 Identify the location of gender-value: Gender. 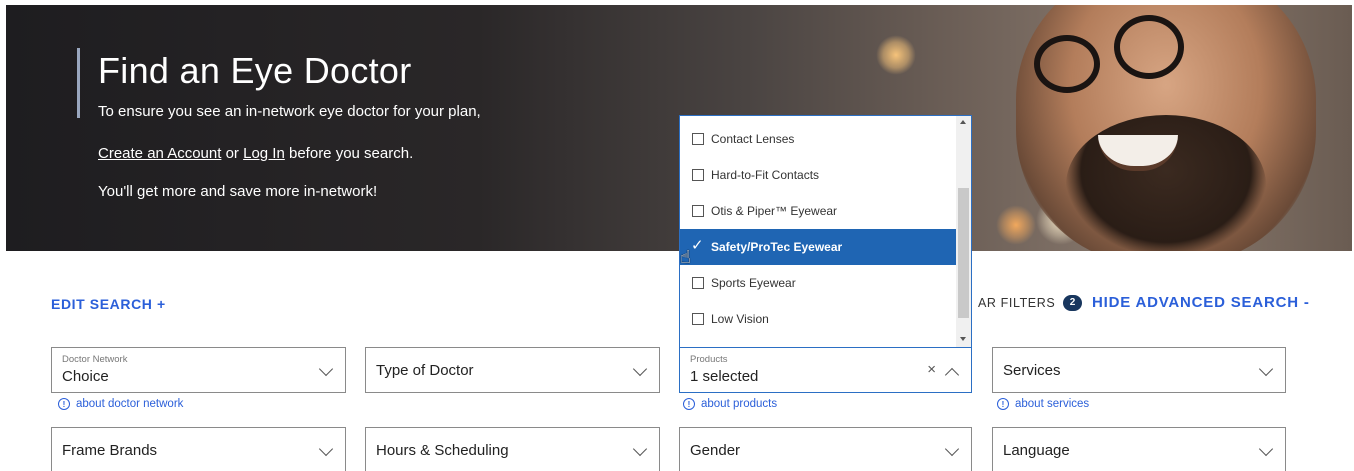
(715, 450).